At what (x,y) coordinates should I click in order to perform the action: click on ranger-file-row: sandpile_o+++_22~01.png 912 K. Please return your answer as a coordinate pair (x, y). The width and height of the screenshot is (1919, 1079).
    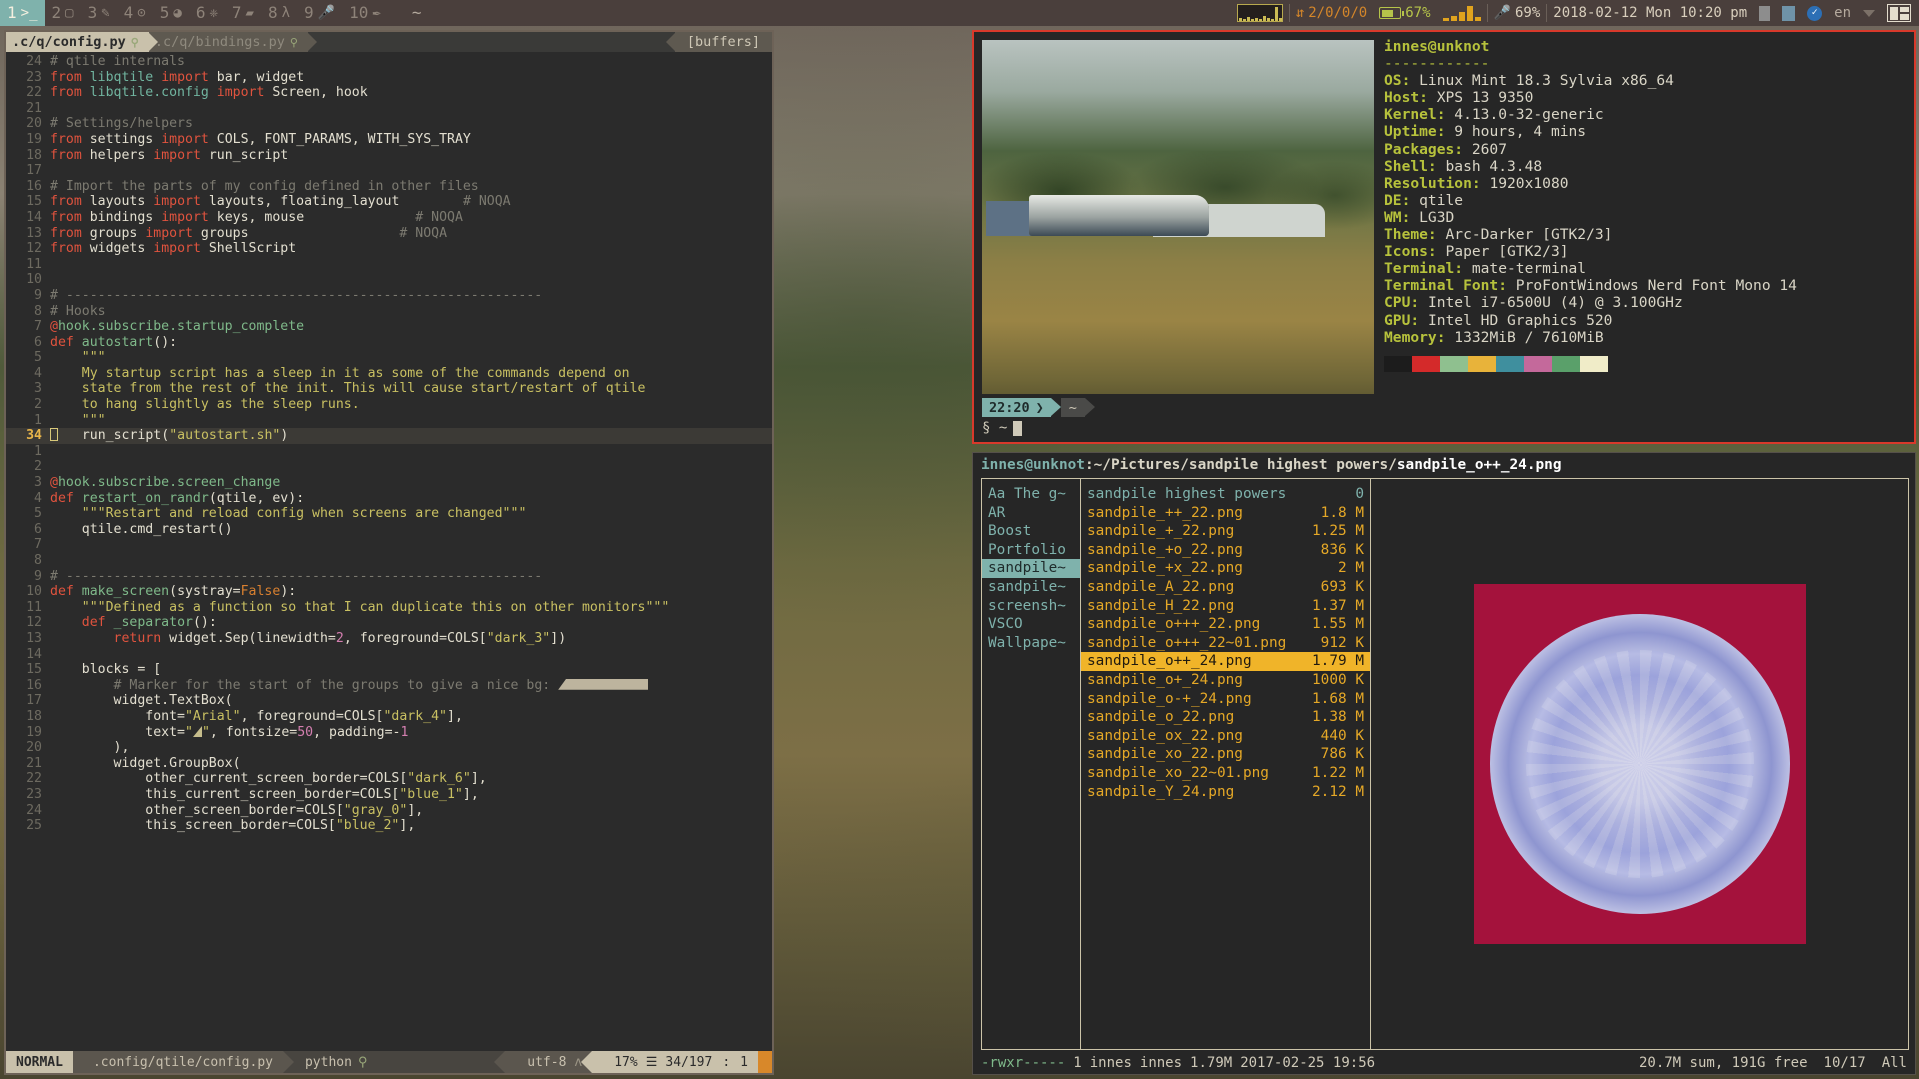
    Looking at the image, I should click on (1225, 643).